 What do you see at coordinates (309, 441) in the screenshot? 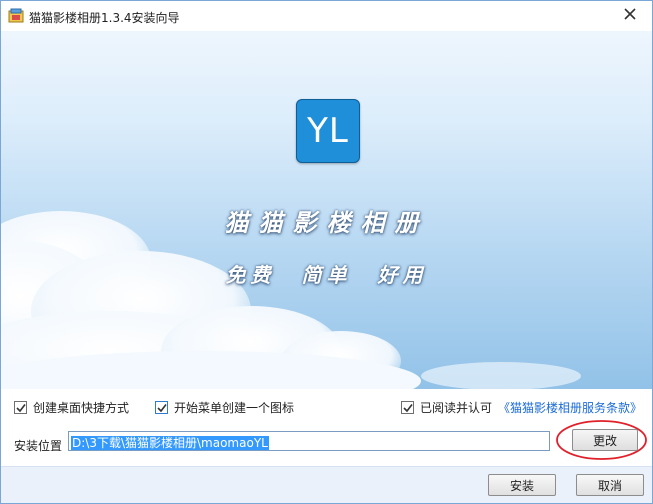
I see `install-path-input: D:\3下载\猫猫影楼相册\maomaoYL` at bounding box center [309, 441].